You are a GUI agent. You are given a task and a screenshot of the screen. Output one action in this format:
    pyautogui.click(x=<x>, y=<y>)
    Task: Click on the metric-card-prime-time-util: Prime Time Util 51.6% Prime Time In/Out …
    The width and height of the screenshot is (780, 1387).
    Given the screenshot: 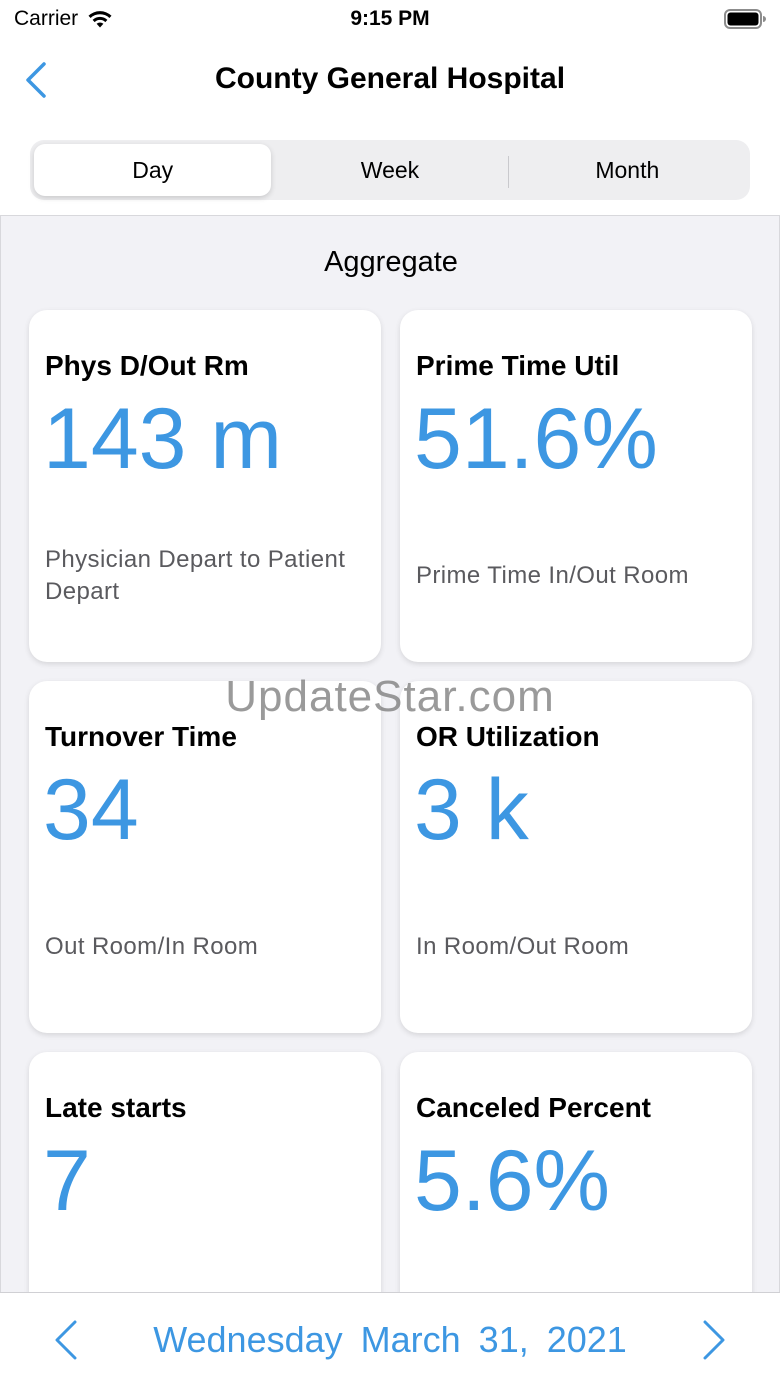 What is the action you would take?
    pyautogui.click(x=576, y=486)
    